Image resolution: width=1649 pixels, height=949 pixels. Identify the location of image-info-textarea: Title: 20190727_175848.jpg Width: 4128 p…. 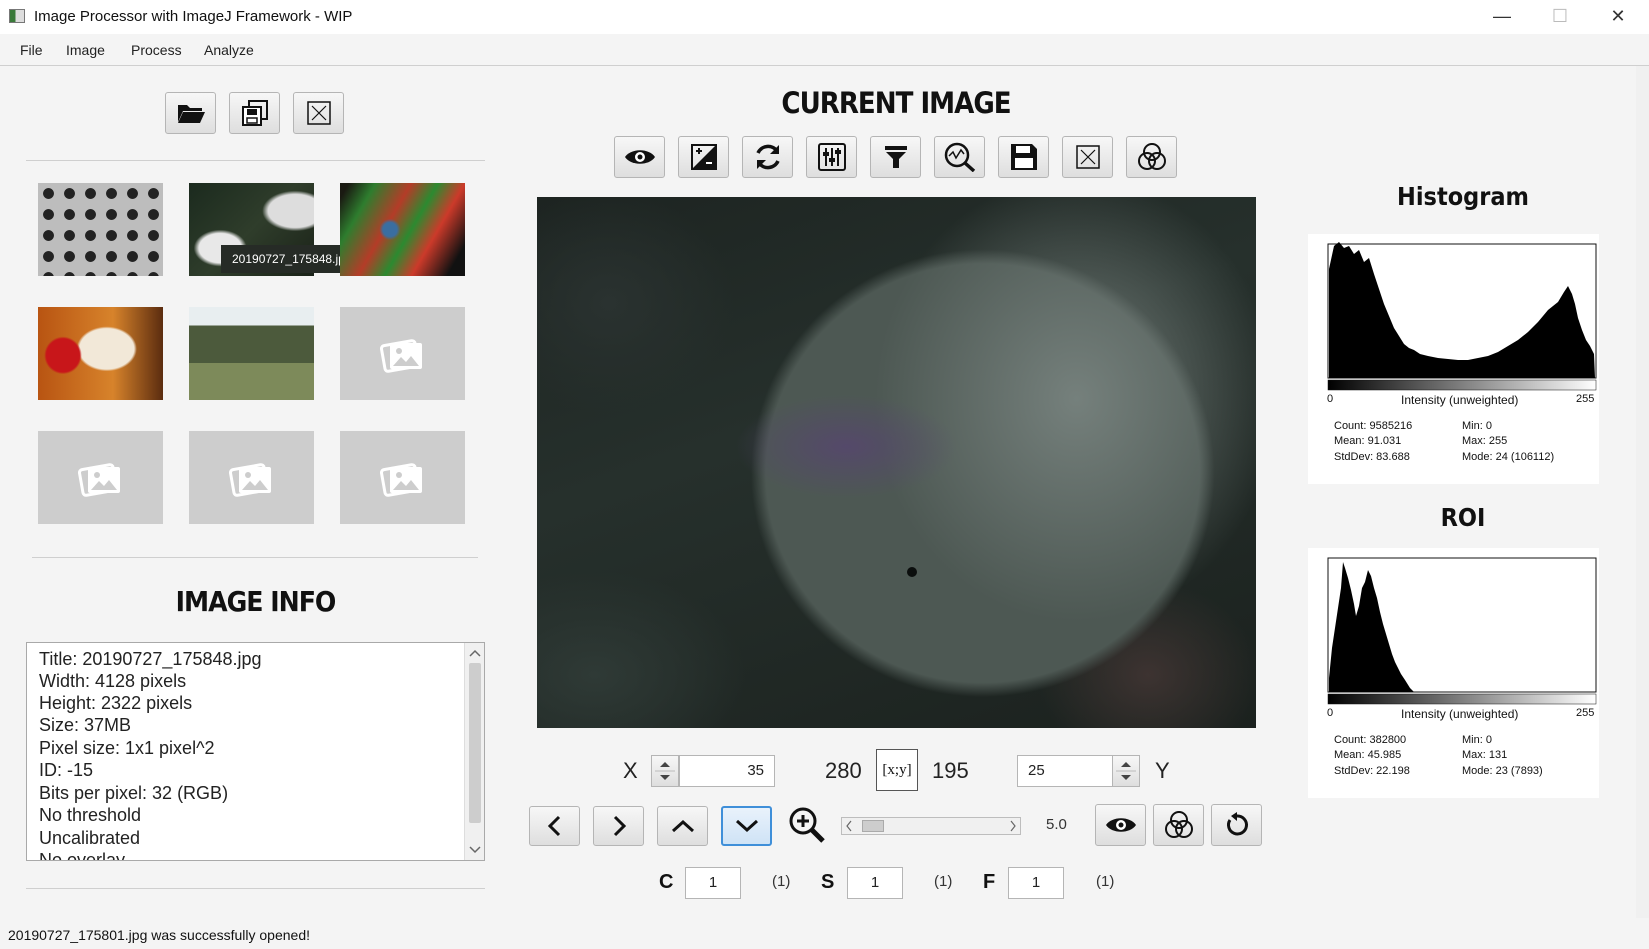
(255, 751).